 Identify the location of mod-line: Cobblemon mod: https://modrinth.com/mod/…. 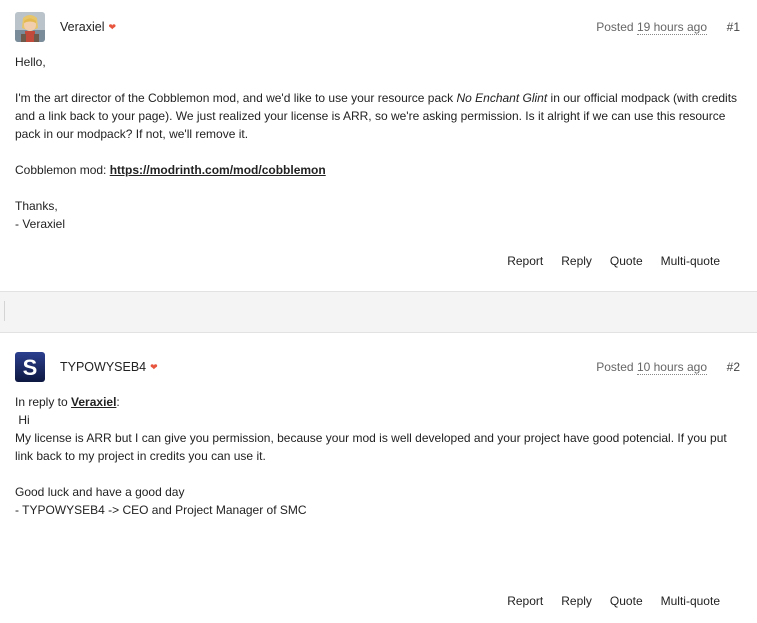
(377, 170).